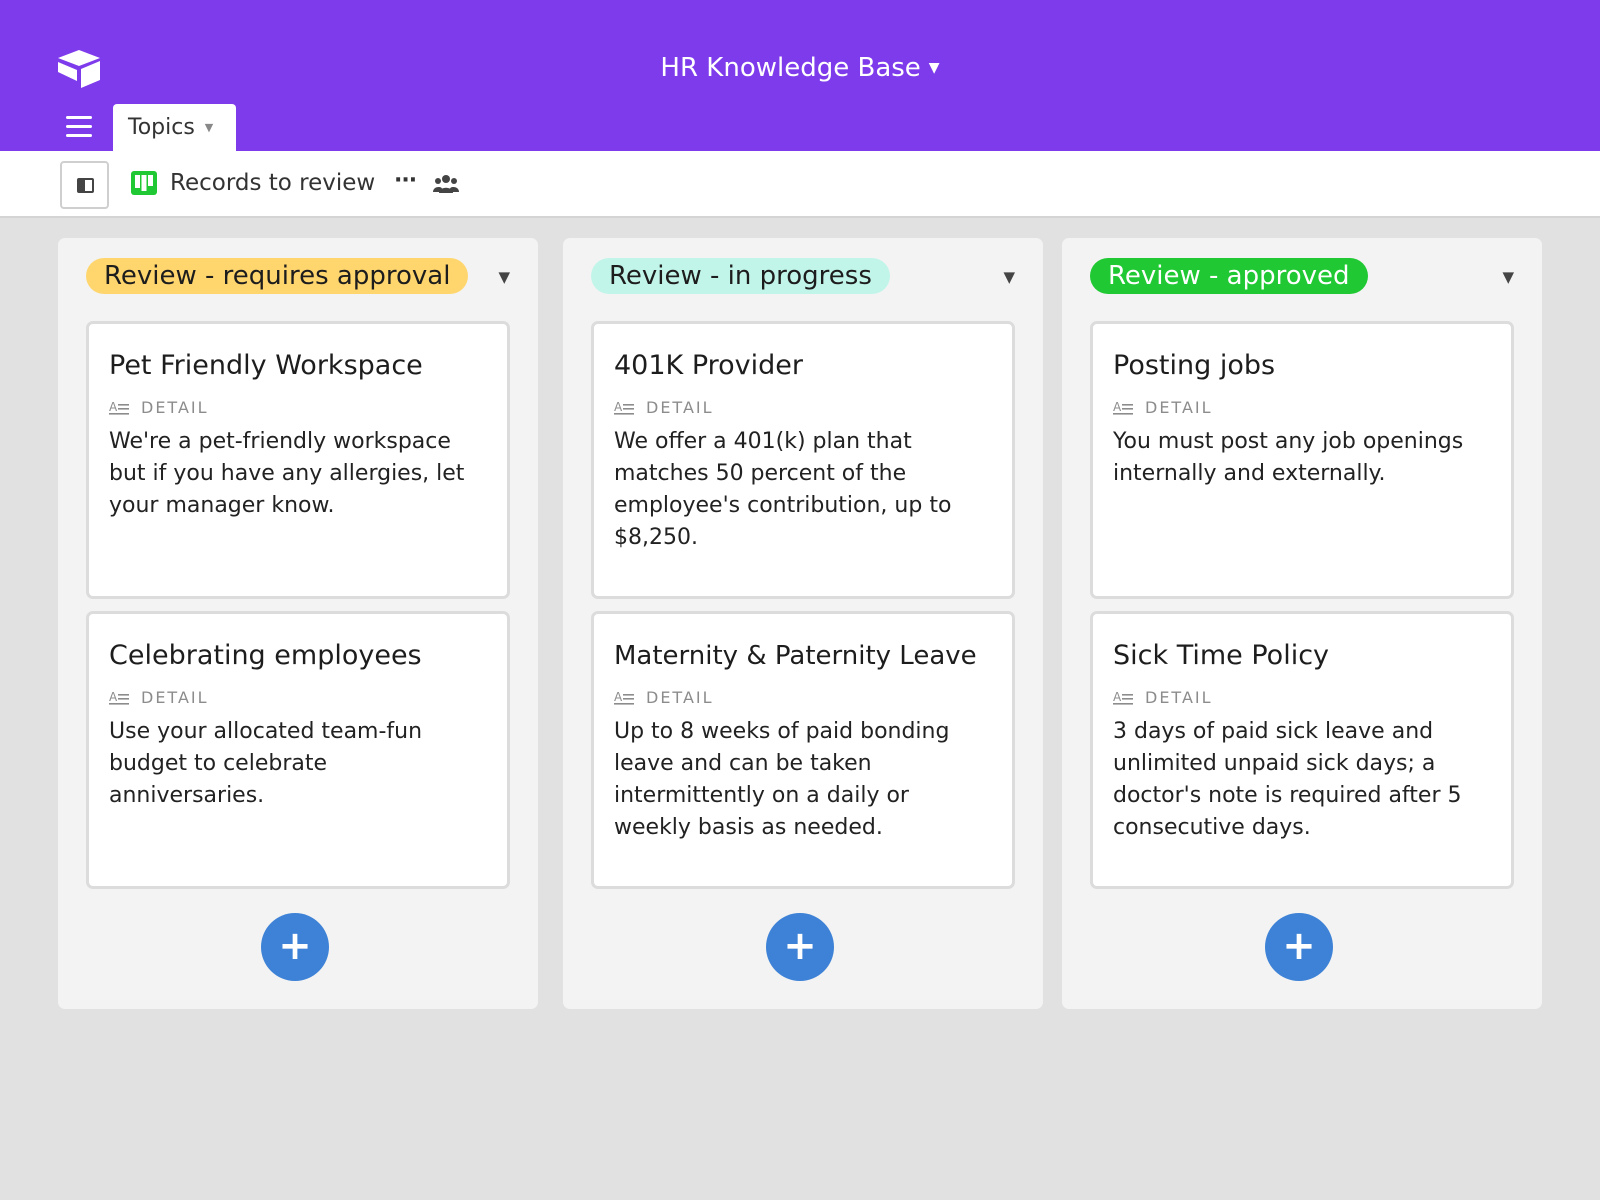 The width and height of the screenshot is (1600, 1200). What do you see at coordinates (800, 184) in the screenshot?
I see `view-toolbar: Records to review ···` at bounding box center [800, 184].